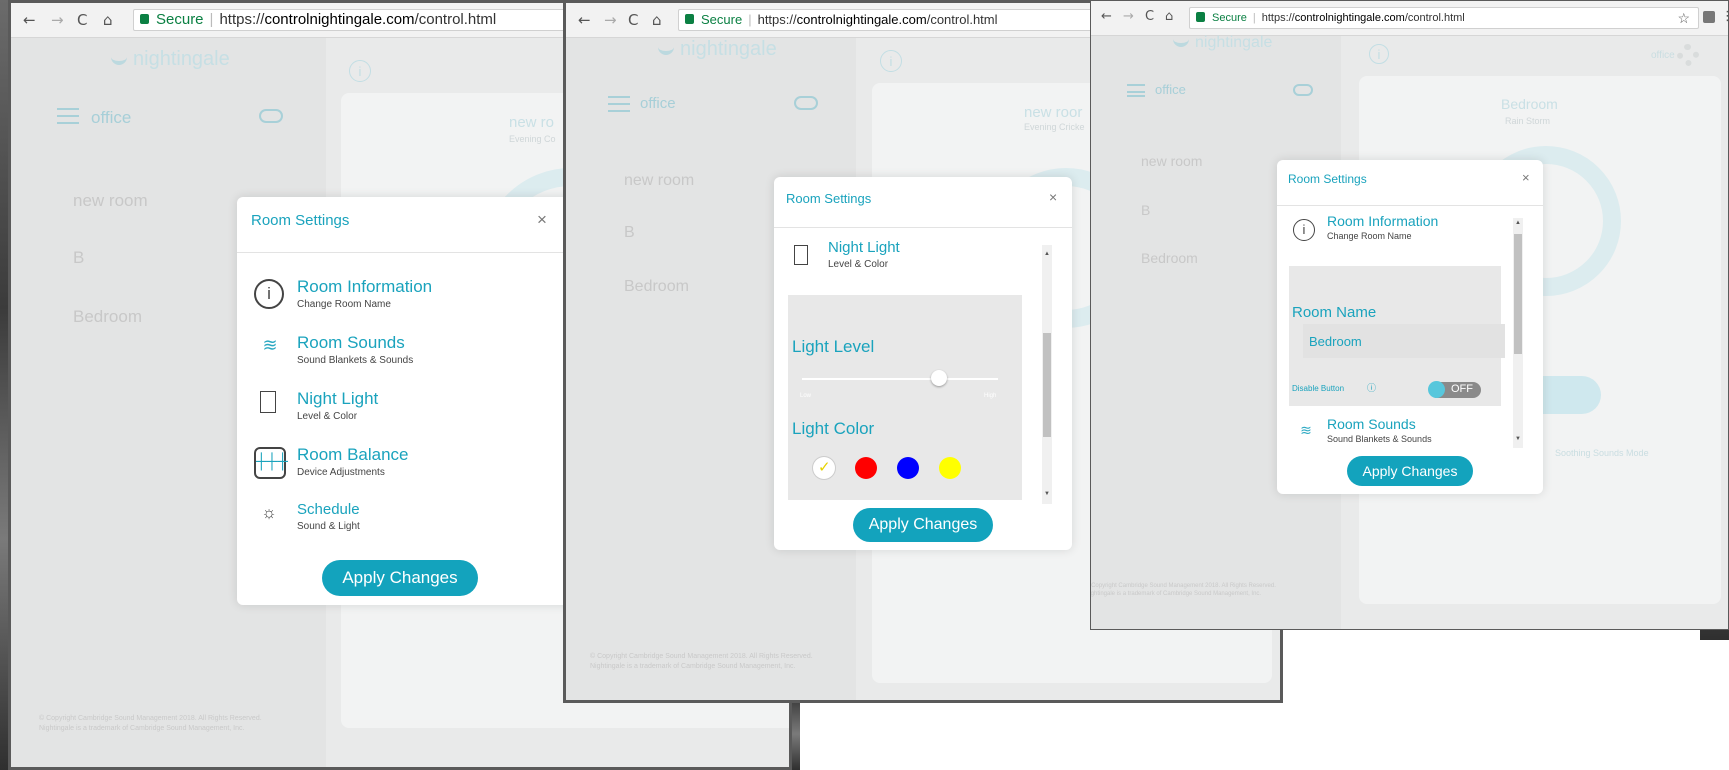  Describe the element at coordinates (1724, 16) in the screenshot. I see `browser-menu-icon: ⋮` at that location.